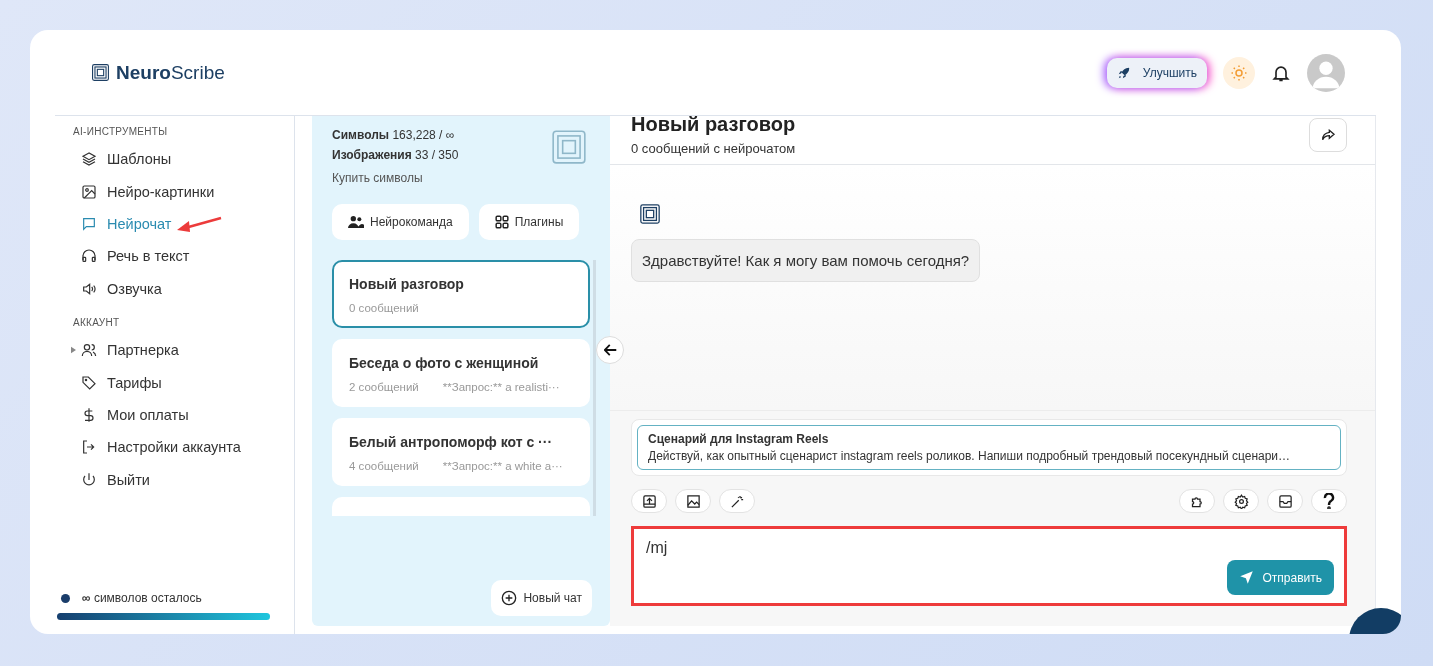  Describe the element at coordinates (377, 178) in the screenshot. I see `buy-symbols-link: Купить символы` at that location.